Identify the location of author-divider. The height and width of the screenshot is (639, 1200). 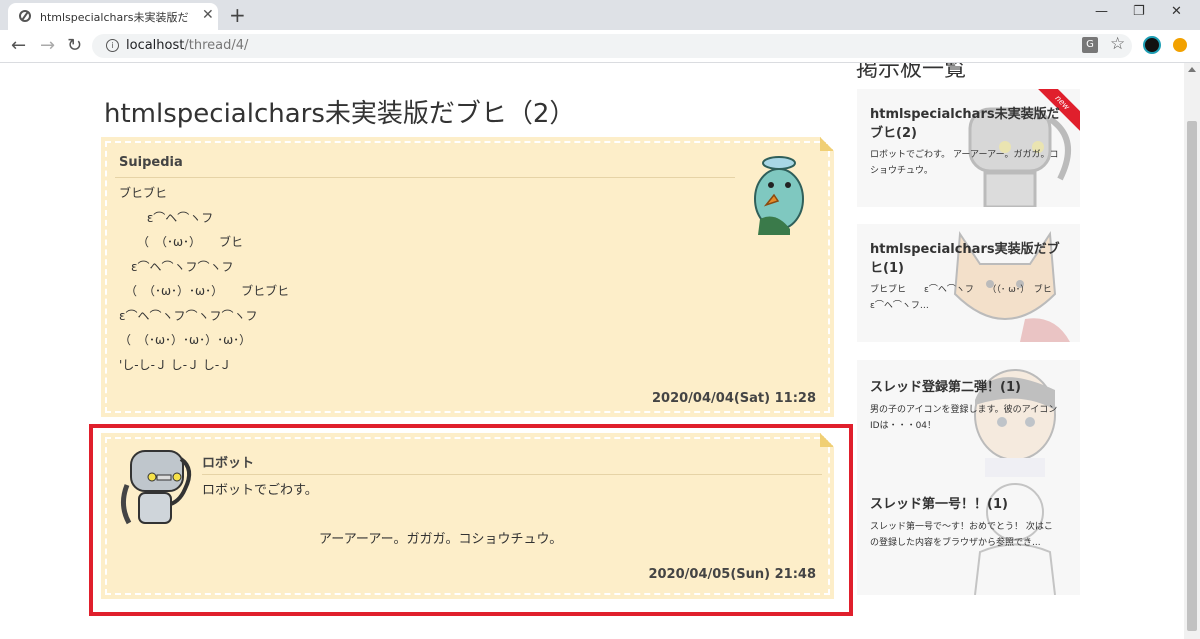
(425, 177).